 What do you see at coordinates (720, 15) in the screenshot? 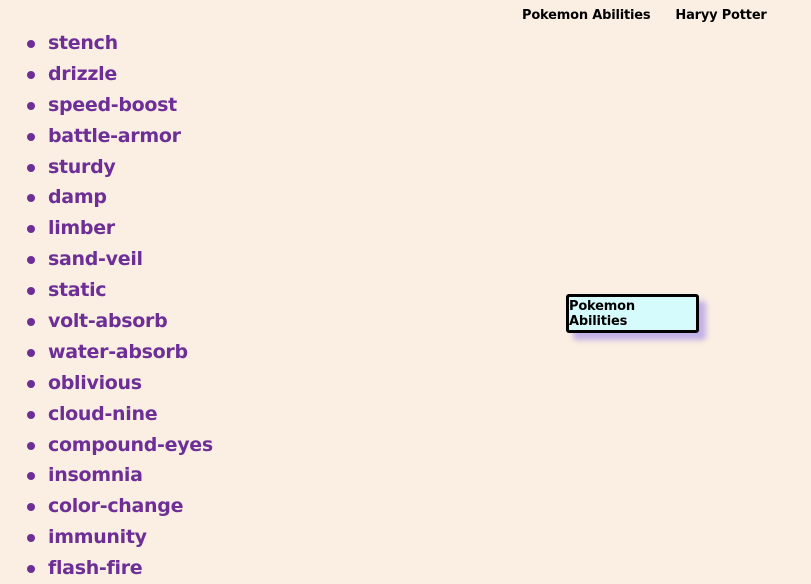
I see `nav-link-harry-potter: Haryy Potter` at bounding box center [720, 15].